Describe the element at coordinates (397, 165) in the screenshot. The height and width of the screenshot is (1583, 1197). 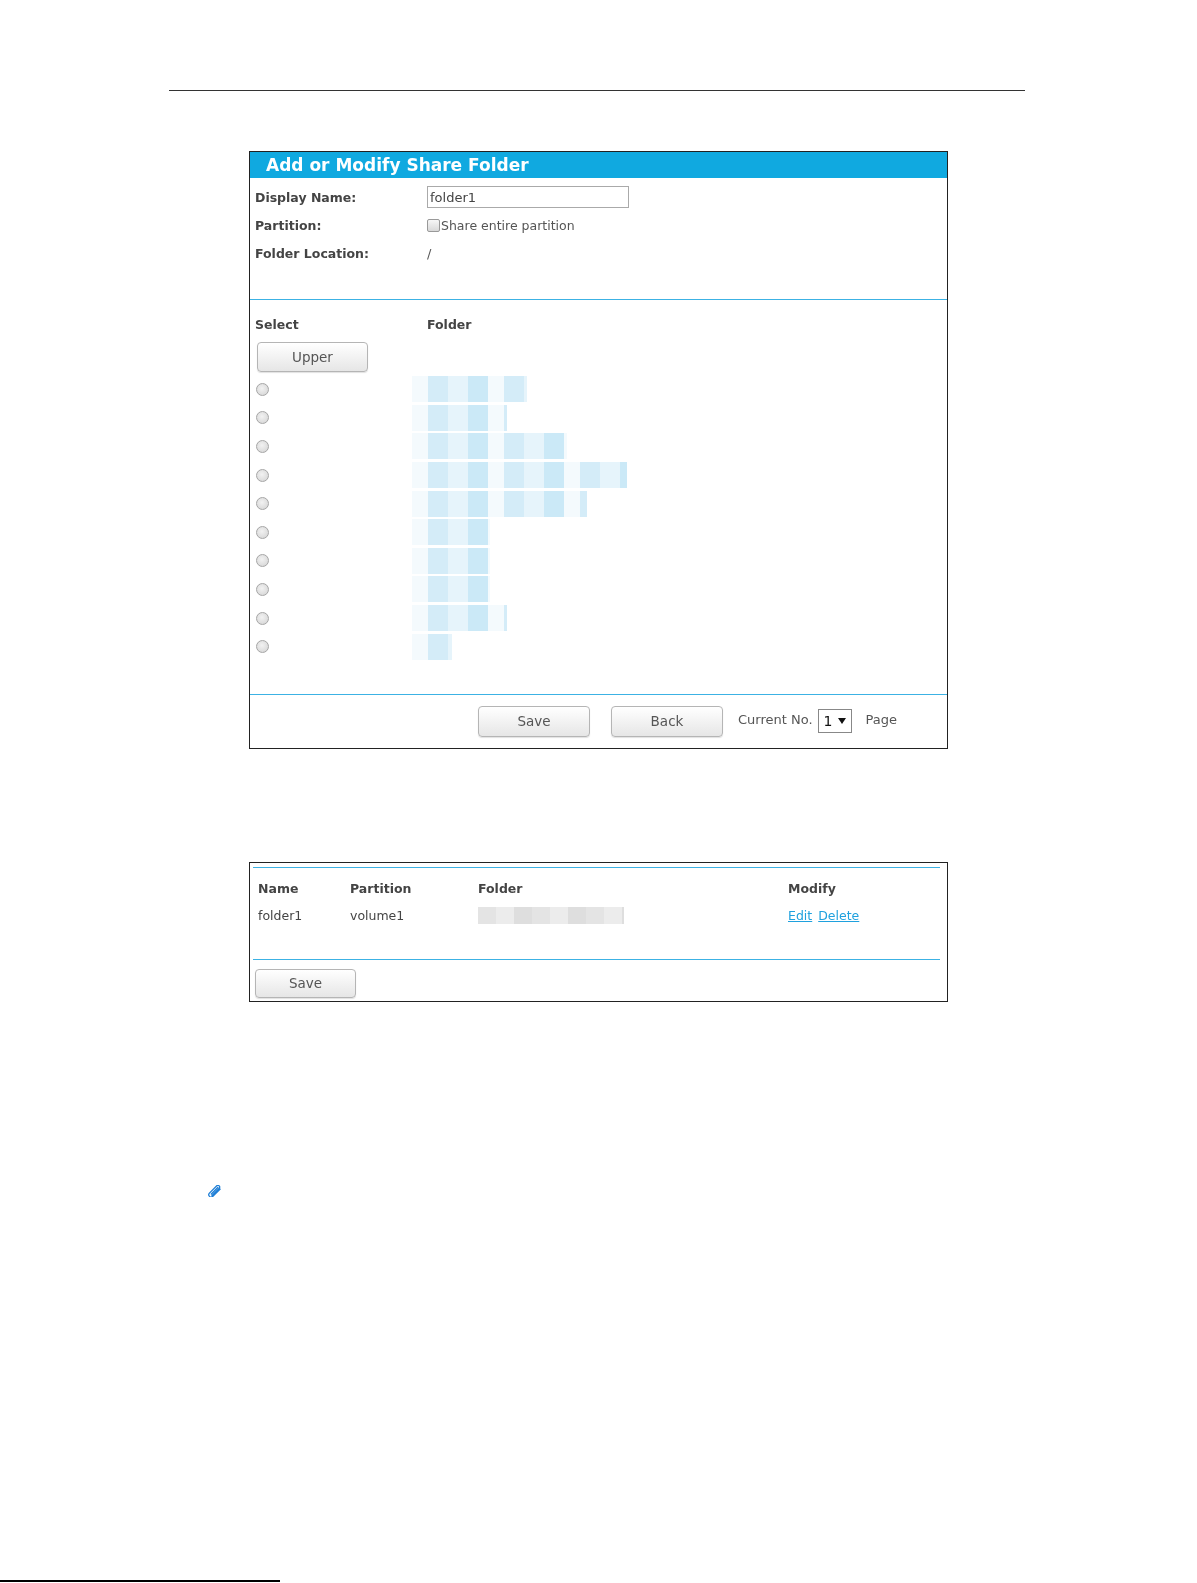
I see `panel-title: Add or Modify Share Folder` at that location.